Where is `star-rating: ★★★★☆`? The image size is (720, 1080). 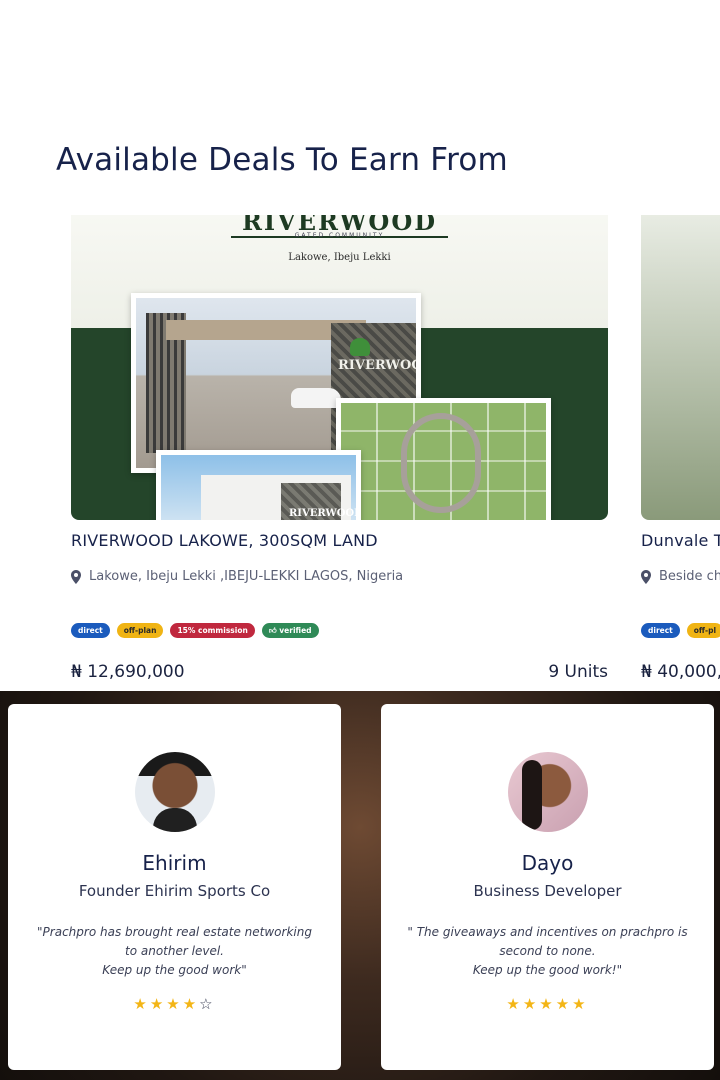
star-rating: ★★★★☆ is located at coordinates (174, 1004).